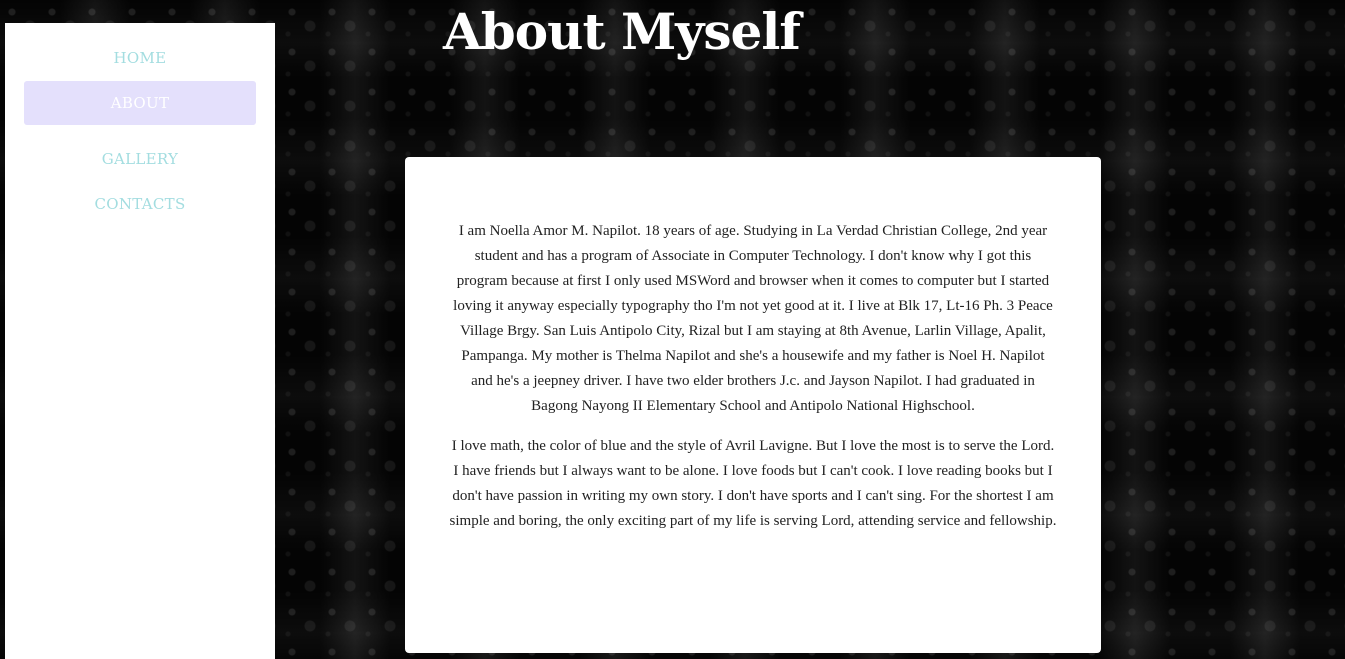 This screenshot has width=1345, height=659. What do you see at coordinates (140, 204) in the screenshot?
I see `nav-item-contacts: CONTACTS` at bounding box center [140, 204].